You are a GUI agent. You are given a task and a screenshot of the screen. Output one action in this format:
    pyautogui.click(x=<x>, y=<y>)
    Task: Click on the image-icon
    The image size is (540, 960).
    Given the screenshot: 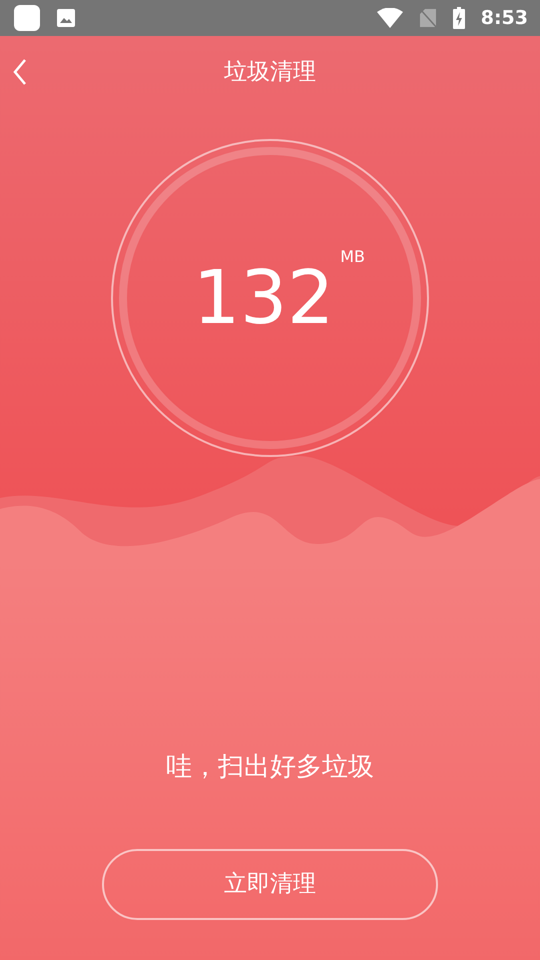 What is the action you would take?
    pyautogui.click(x=66, y=18)
    